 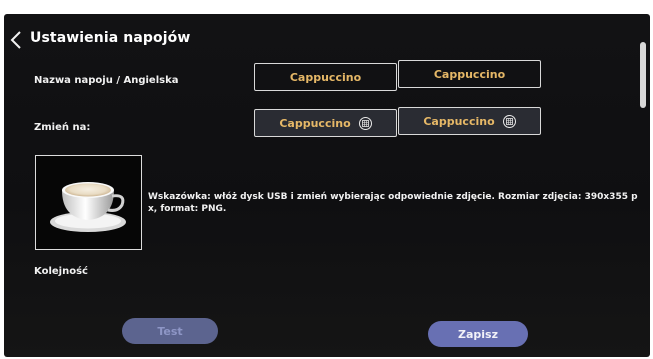 I want to click on drink-image-button, so click(x=88, y=202).